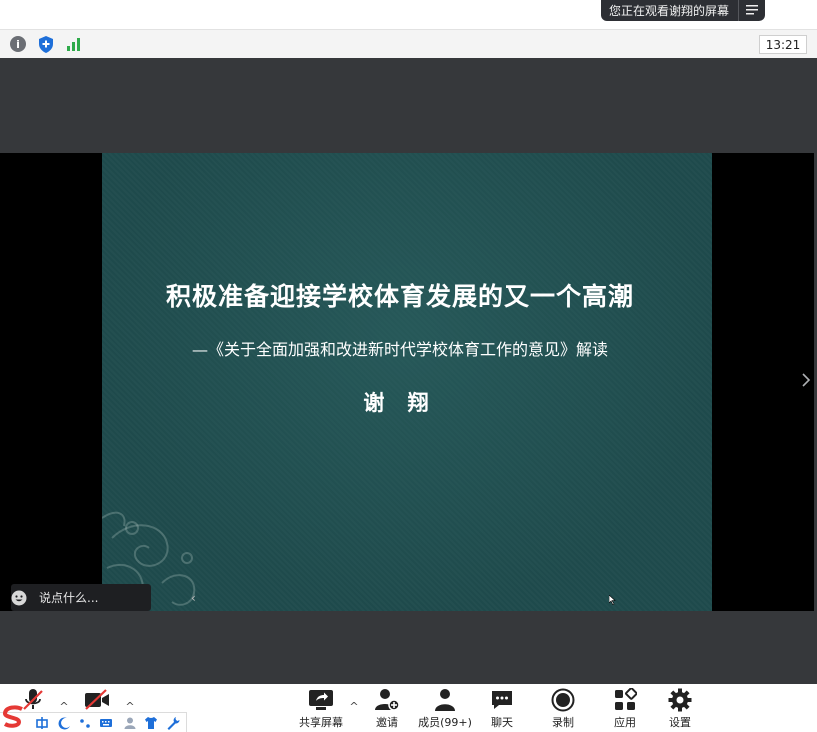 This screenshot has width=817, height=732. What do you see at coordinates (93, 718) in the screenshot?
I see `input-method-toolbar` at bounding box center [93, 718].